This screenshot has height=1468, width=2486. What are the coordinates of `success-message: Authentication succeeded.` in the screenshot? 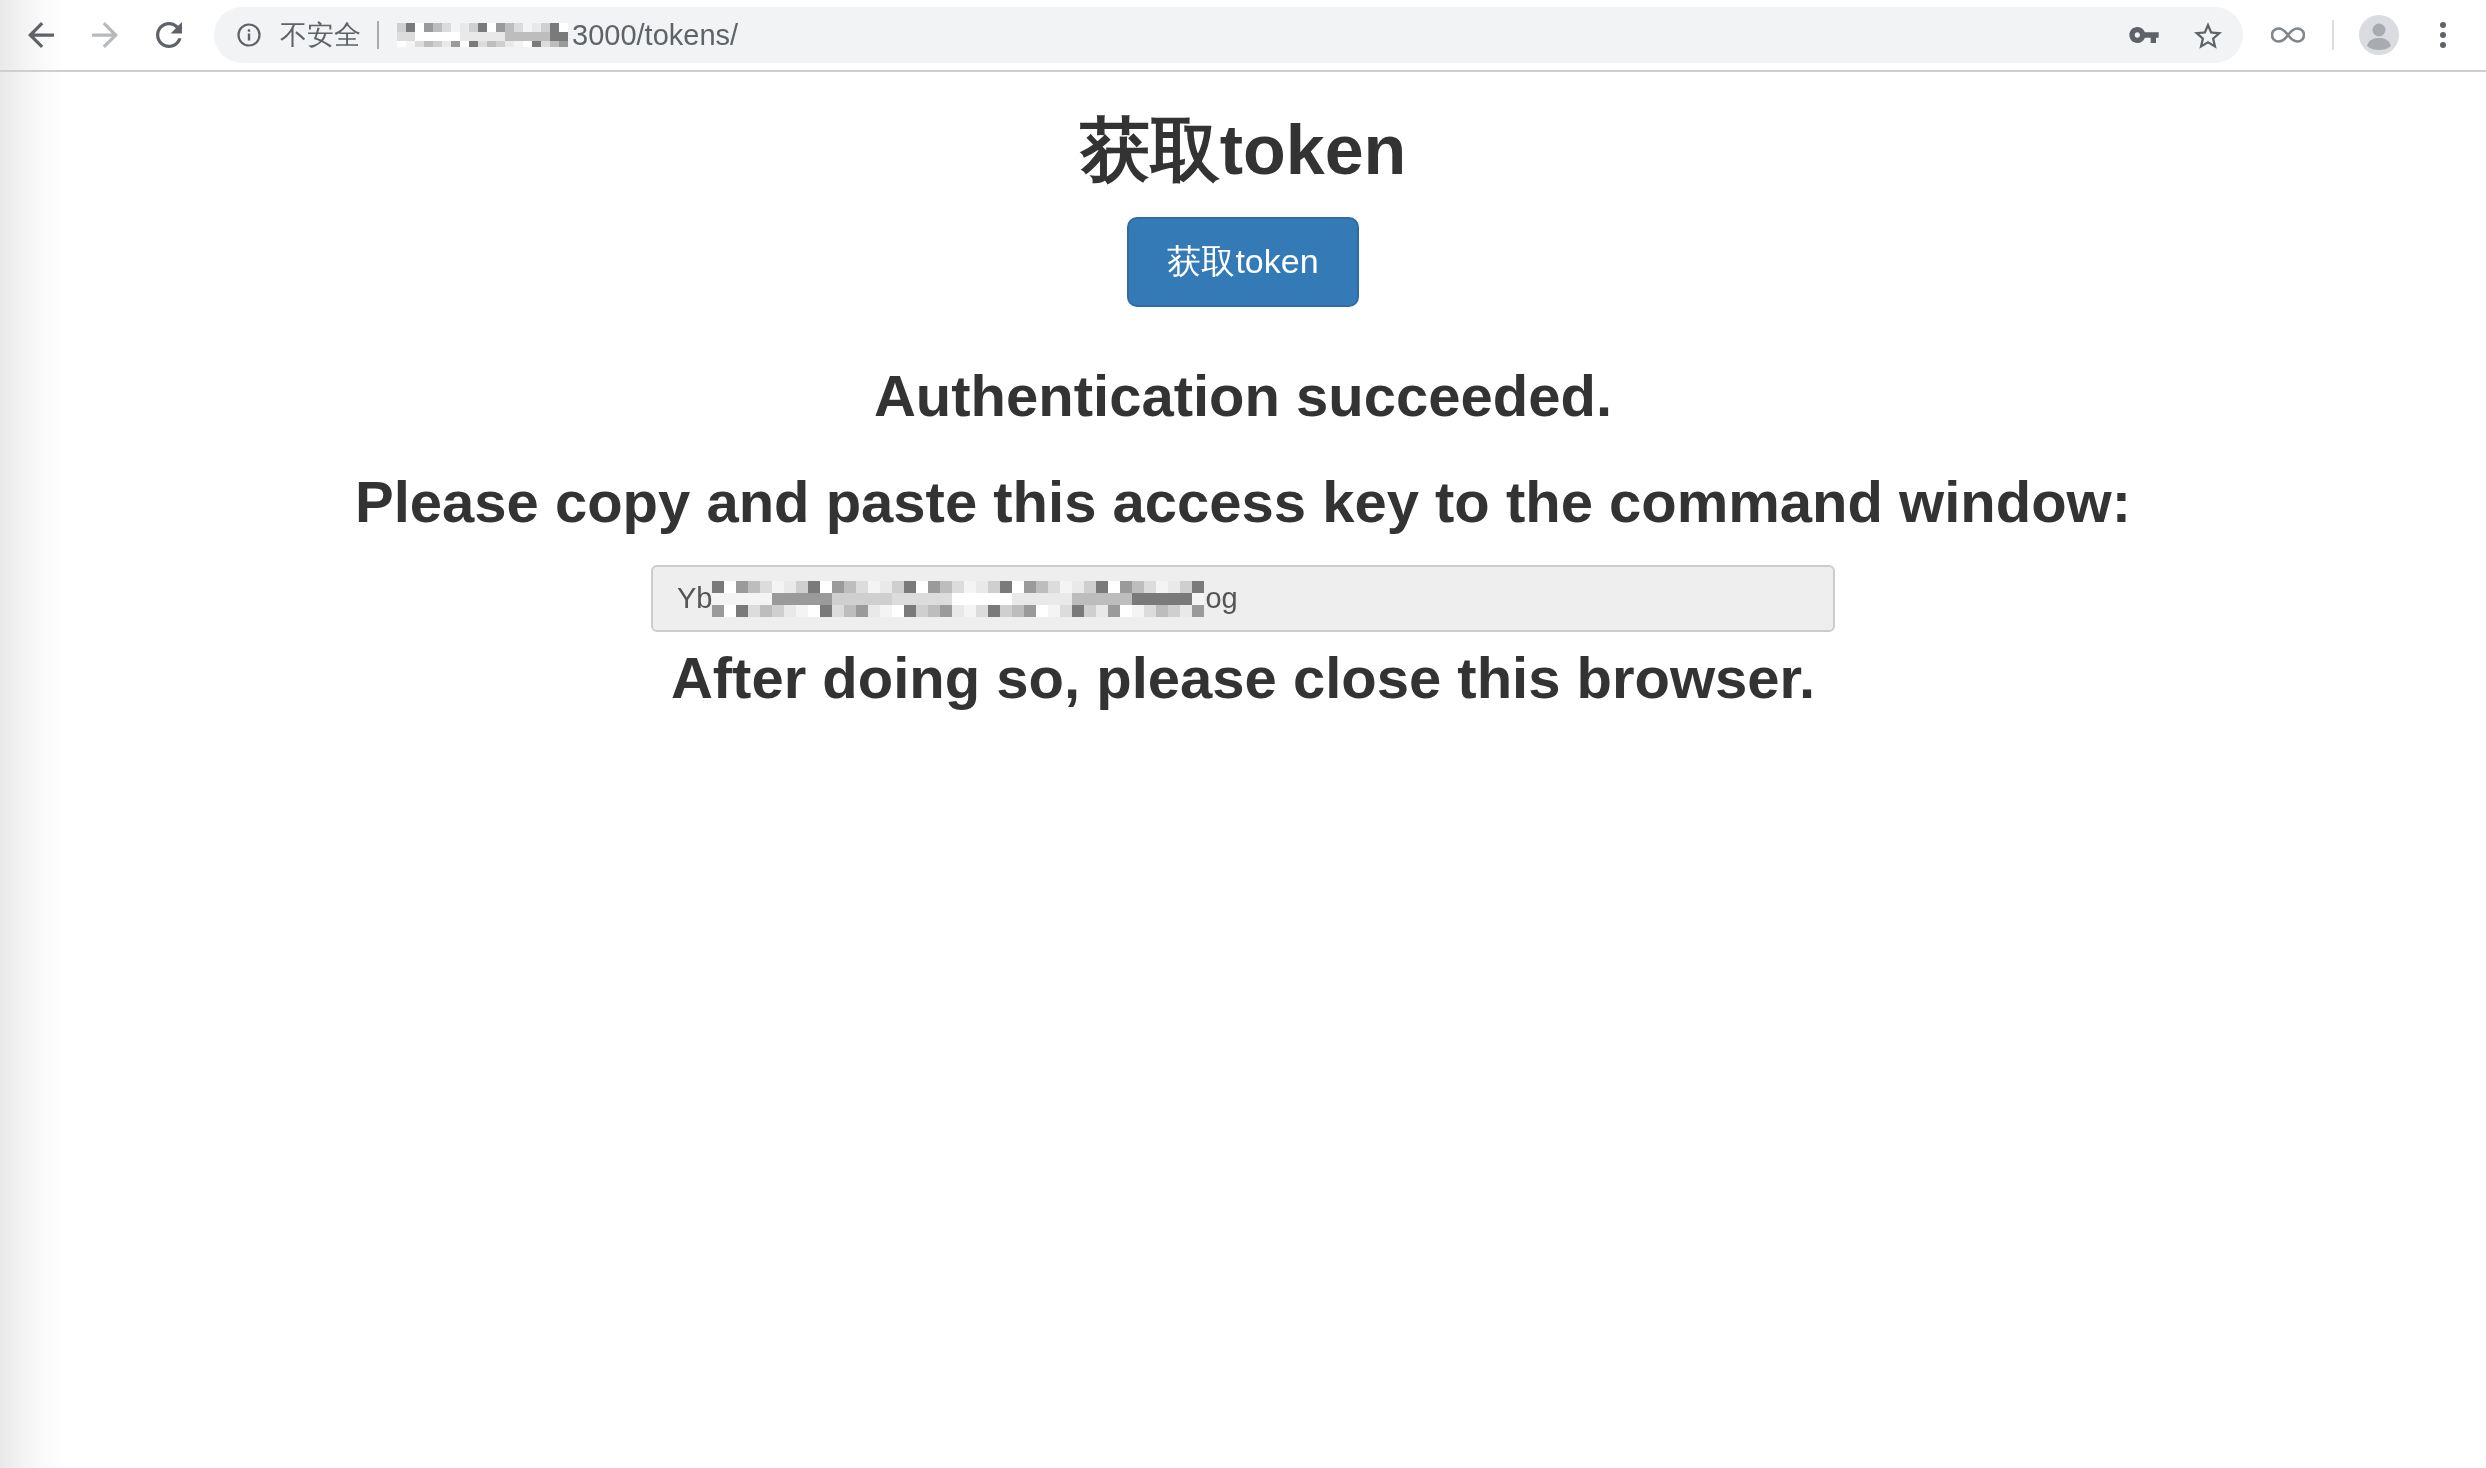 It's located at (1243, 396).